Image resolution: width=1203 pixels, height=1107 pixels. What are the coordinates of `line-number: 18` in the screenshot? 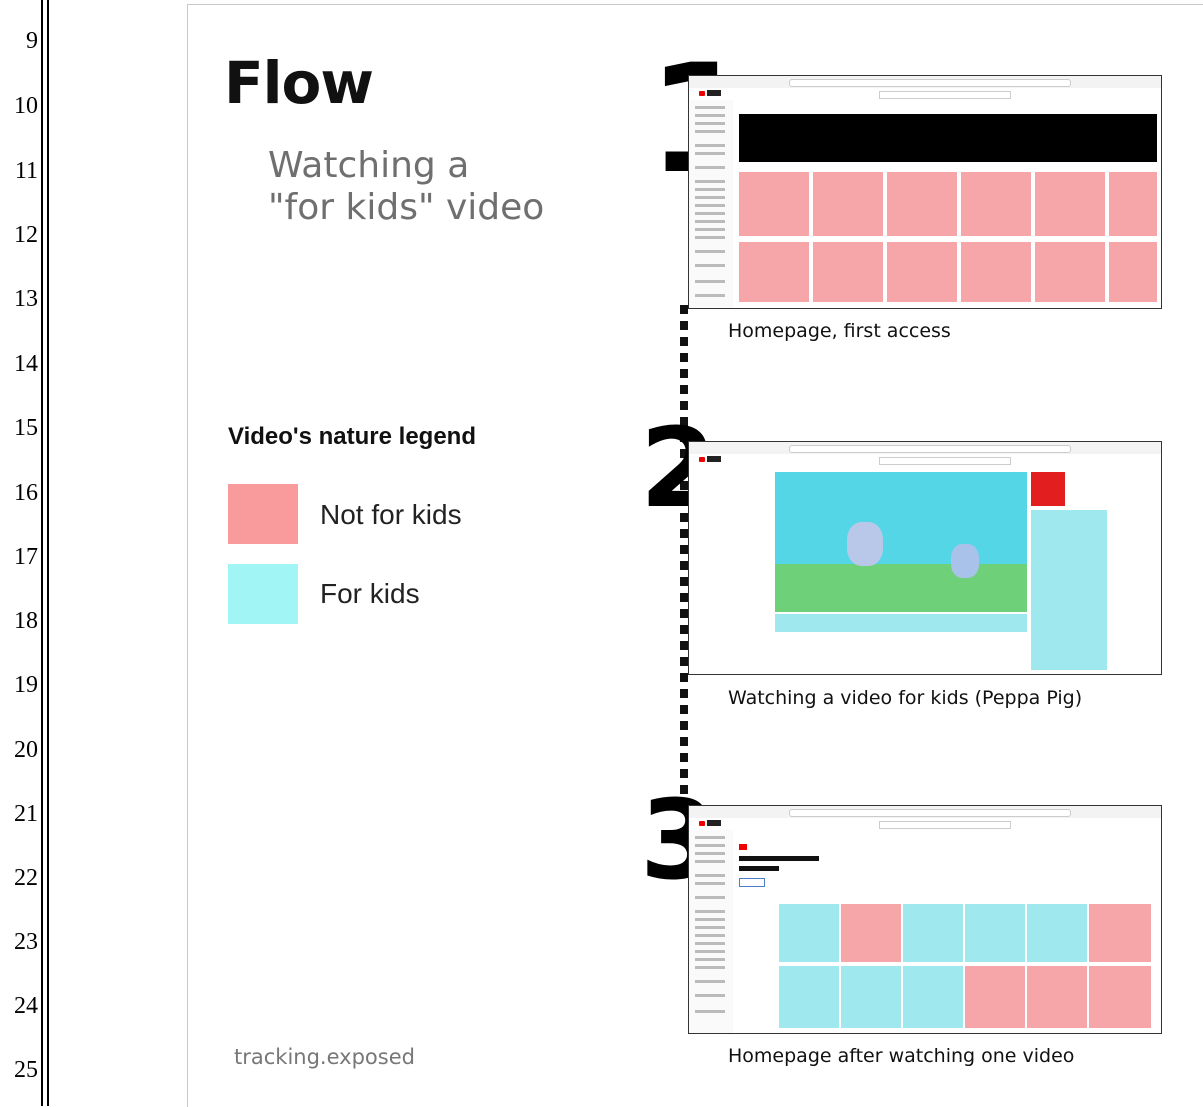 It's located at (26, 621).